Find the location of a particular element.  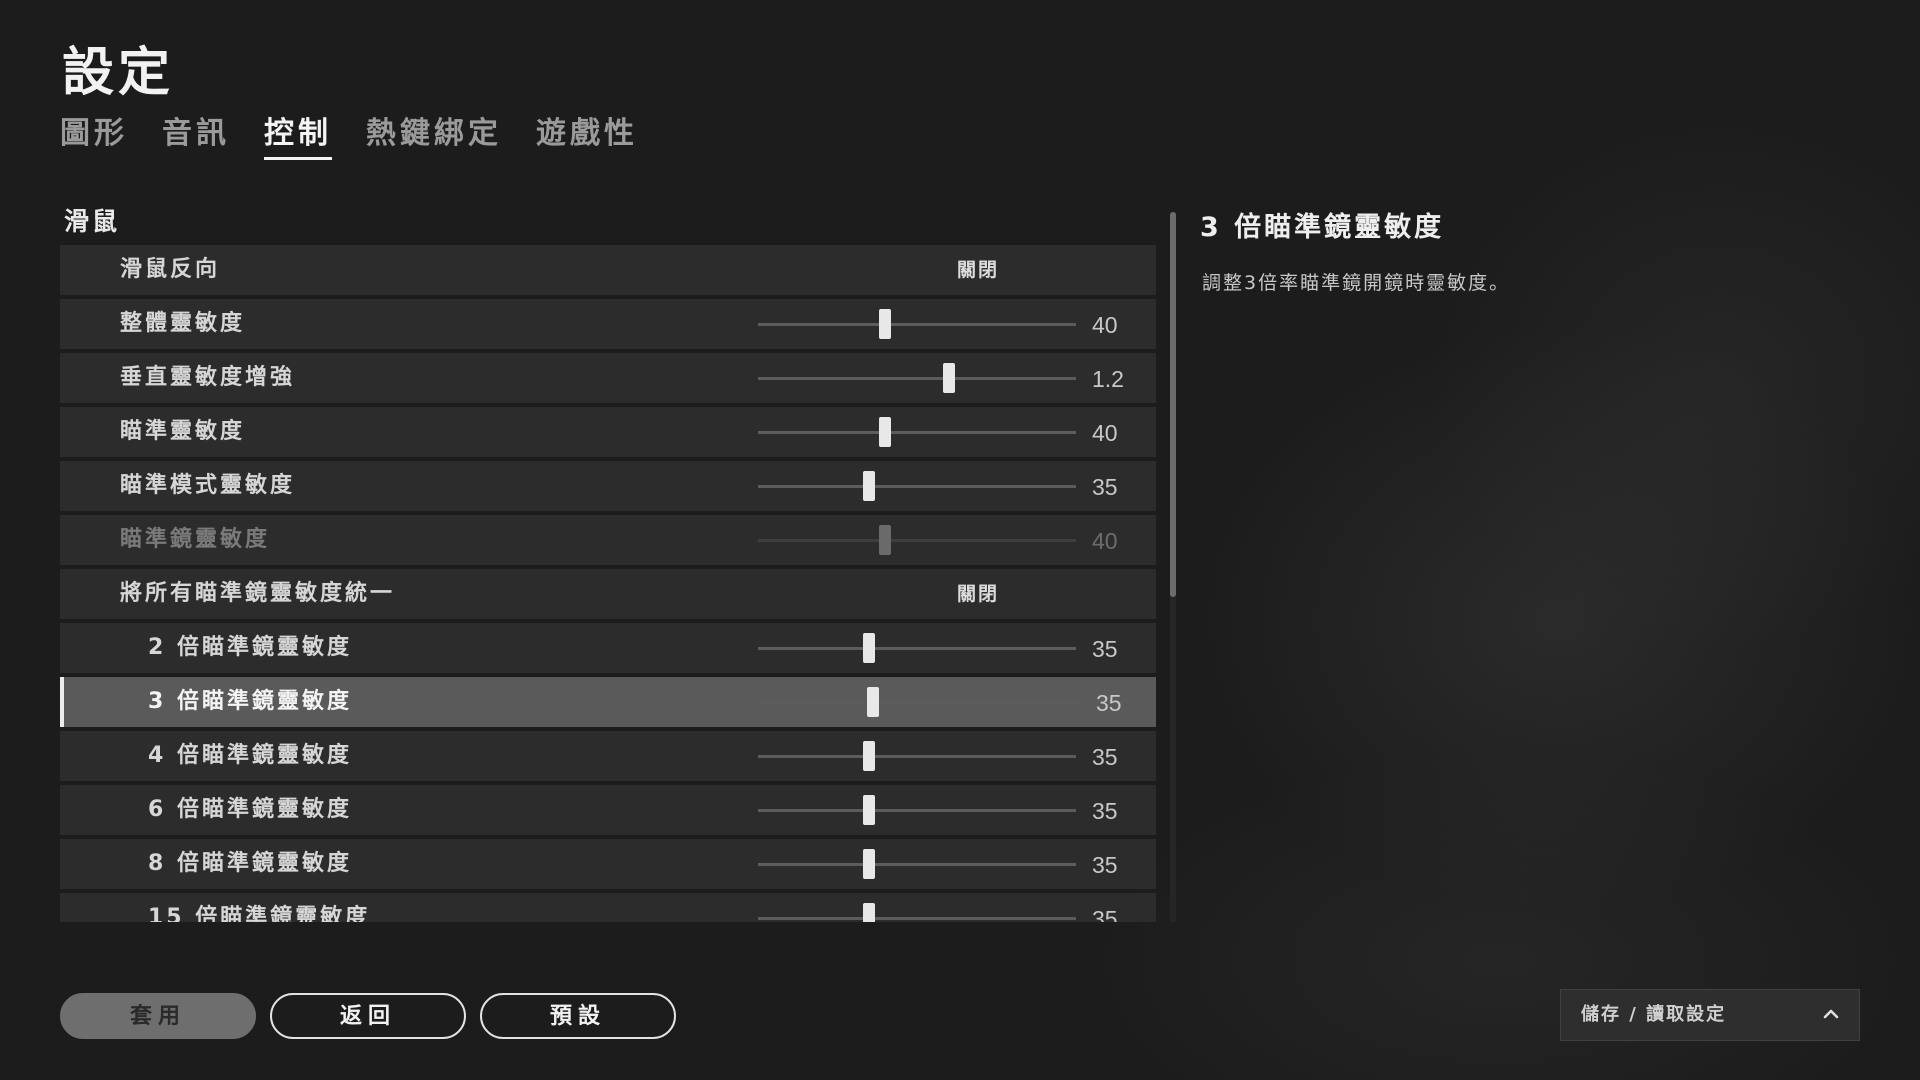

setting-row: 8 倍瞄準鏡靈敏度 35 is located at coordinates (608, 864).